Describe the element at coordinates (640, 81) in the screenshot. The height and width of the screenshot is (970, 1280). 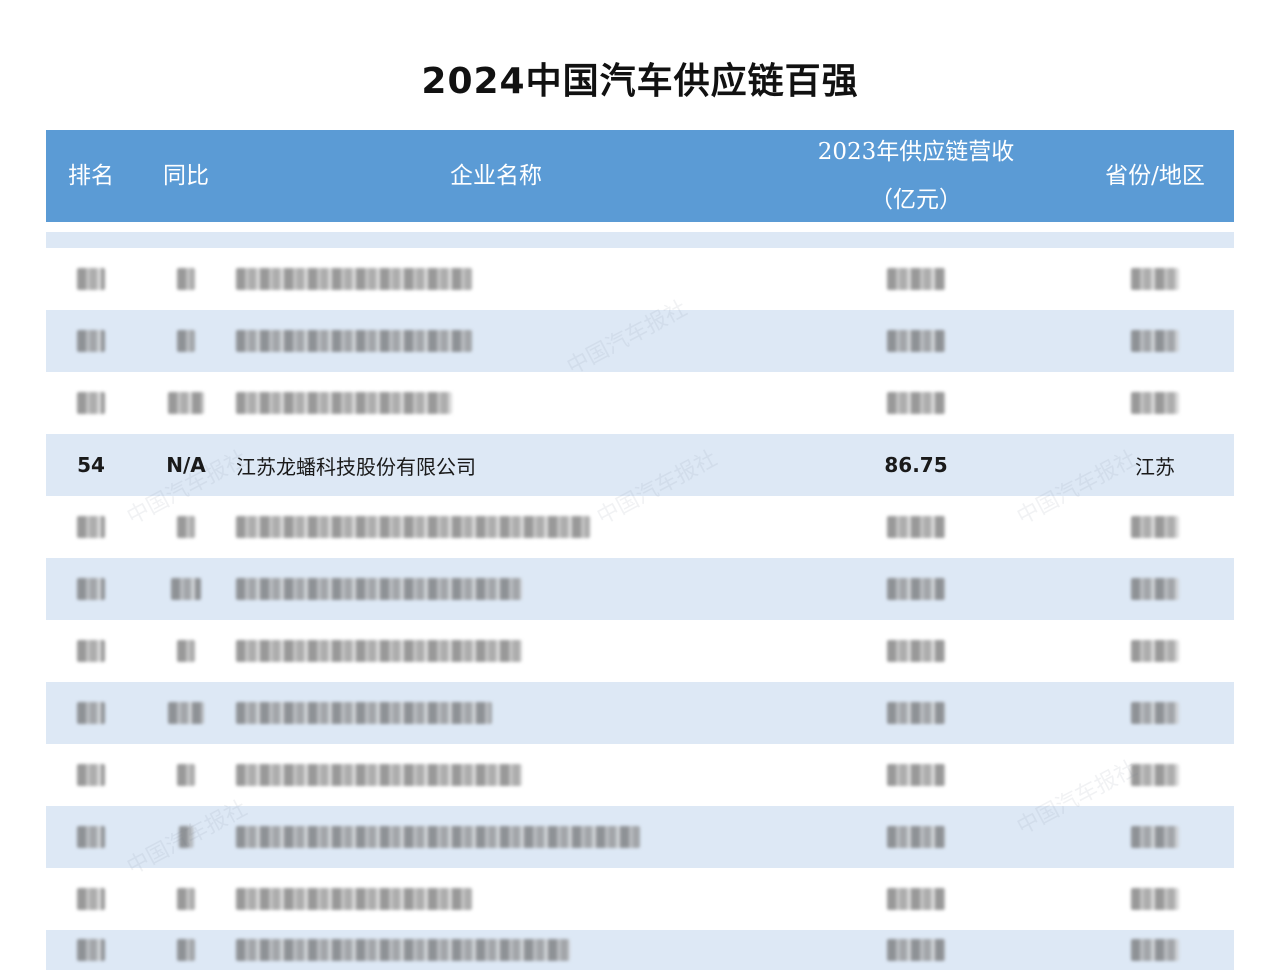
I see `page-title: 2024中国汽车供应链百强` at that location.